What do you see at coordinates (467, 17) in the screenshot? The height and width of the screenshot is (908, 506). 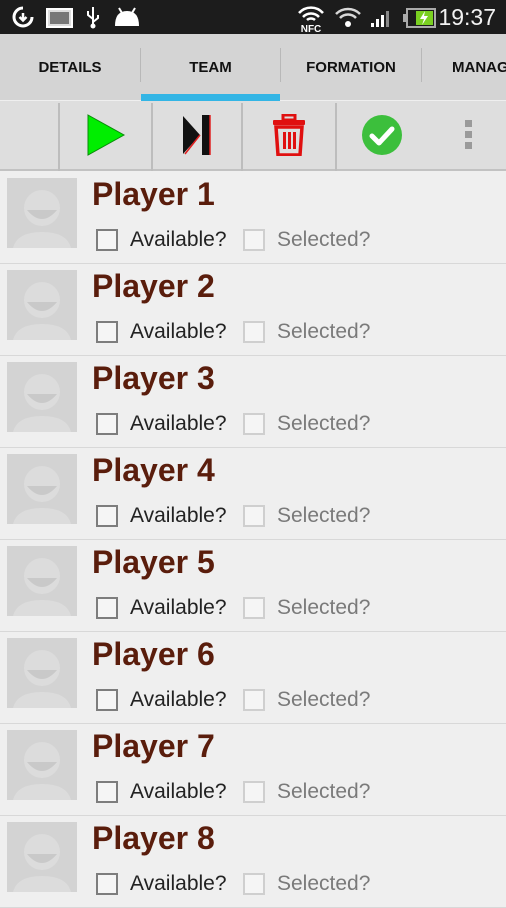 I see `clock: 19:37` at bounding box center [467, 17].